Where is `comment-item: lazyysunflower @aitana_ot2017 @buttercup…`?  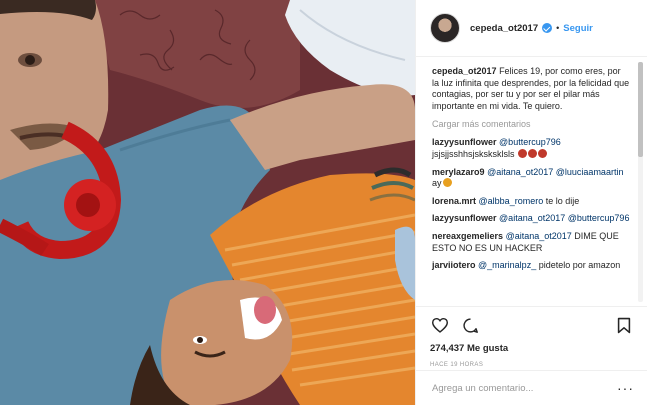 comment-item: lazyysunflower @aitana_ot2017 @buttercup… is located at coordinates (531, 219).